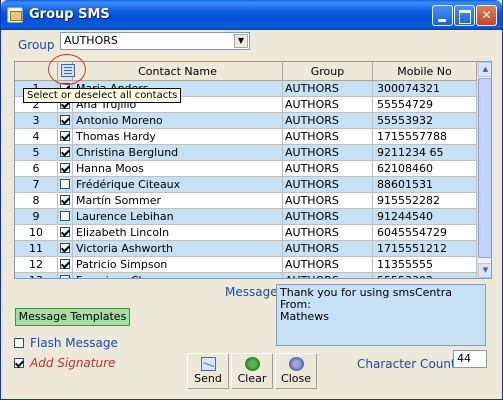 This screenshot has width=503, height=400. Describe the element at coordinates (178, 249) in the screenshot. I see `contact-name-cell: Victoria Ashworth` at that location.